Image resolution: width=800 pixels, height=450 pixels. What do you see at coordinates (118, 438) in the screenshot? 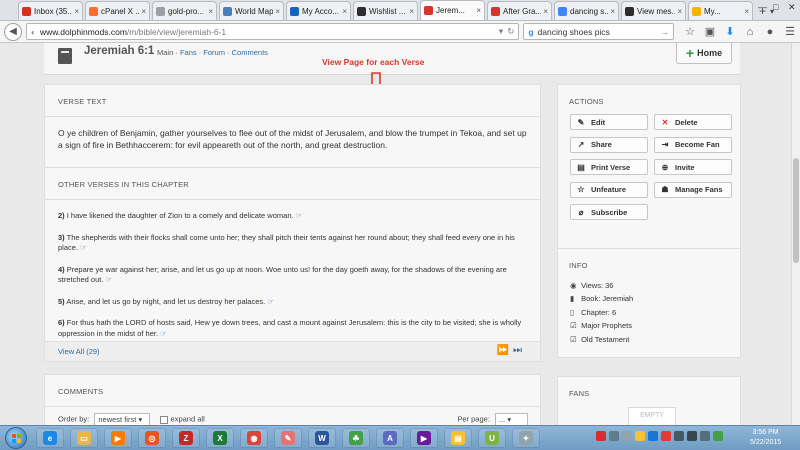
I see `taskbar-media-player: ▶` at bounding box center [118, 438].